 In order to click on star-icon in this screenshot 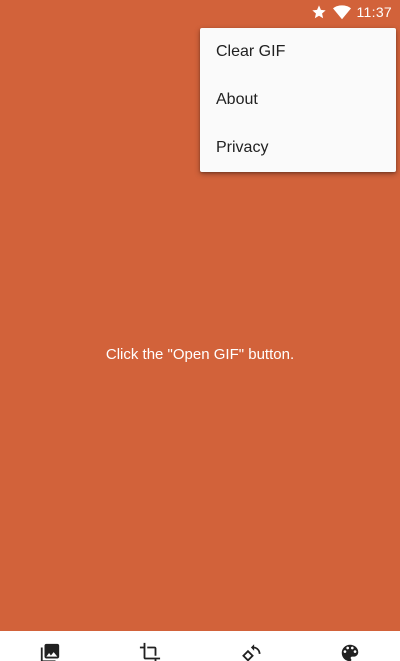, I will do `click(319, 12)`.